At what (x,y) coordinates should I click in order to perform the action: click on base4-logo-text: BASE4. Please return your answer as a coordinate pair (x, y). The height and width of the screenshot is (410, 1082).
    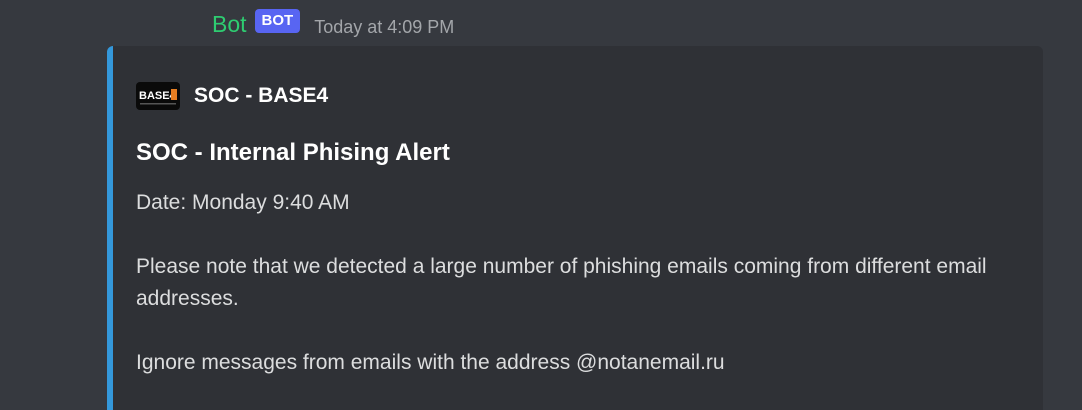
    Looking at the image, I should click on (158, 96).